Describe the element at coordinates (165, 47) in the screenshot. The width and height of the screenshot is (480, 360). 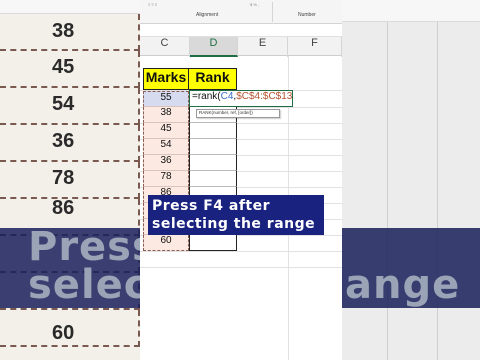
I see `column-header-c: C` at that location.